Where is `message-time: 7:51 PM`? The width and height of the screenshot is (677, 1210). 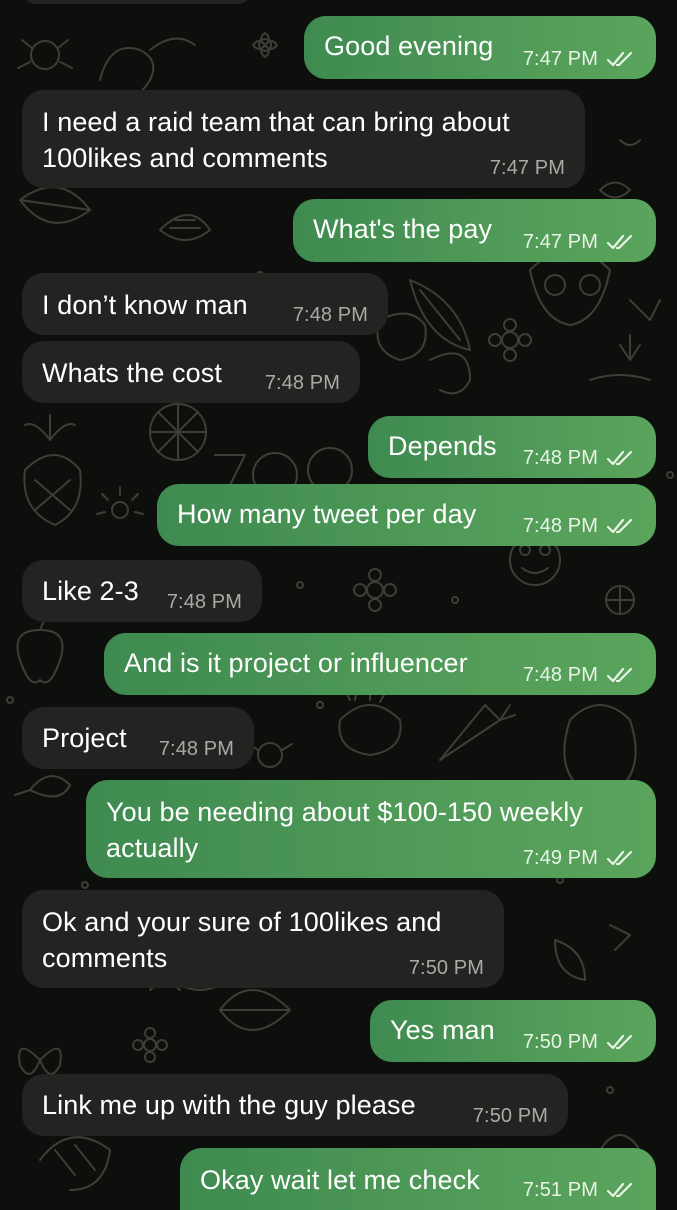
message-time: 7:51 PM is located at coordinates (560, 1190).